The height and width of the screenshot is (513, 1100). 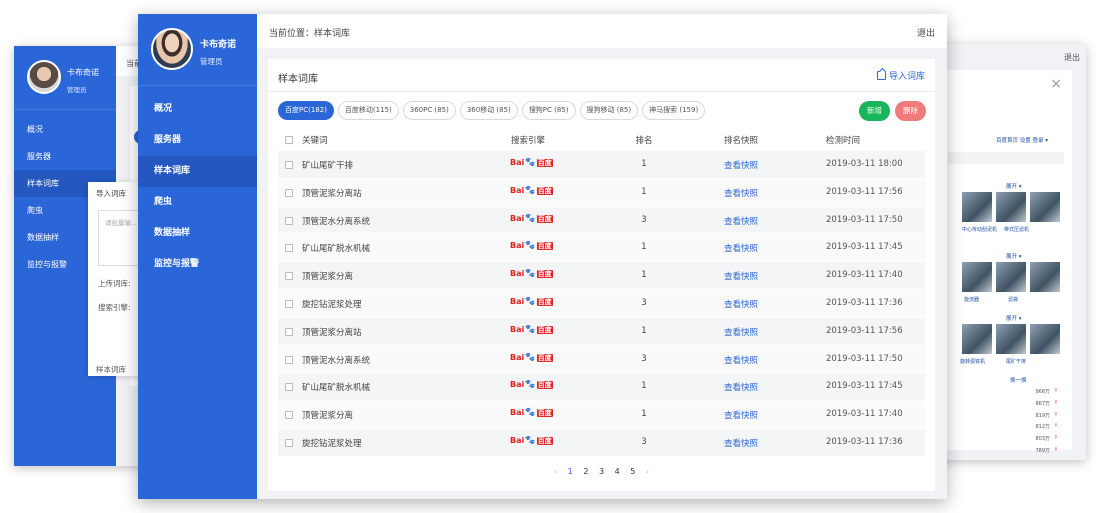 What do you see at coordinates (488, 110) in the screenshot?
I see `tab-360-mobile: 360移动 (85)` at bounding box center [488, 110].